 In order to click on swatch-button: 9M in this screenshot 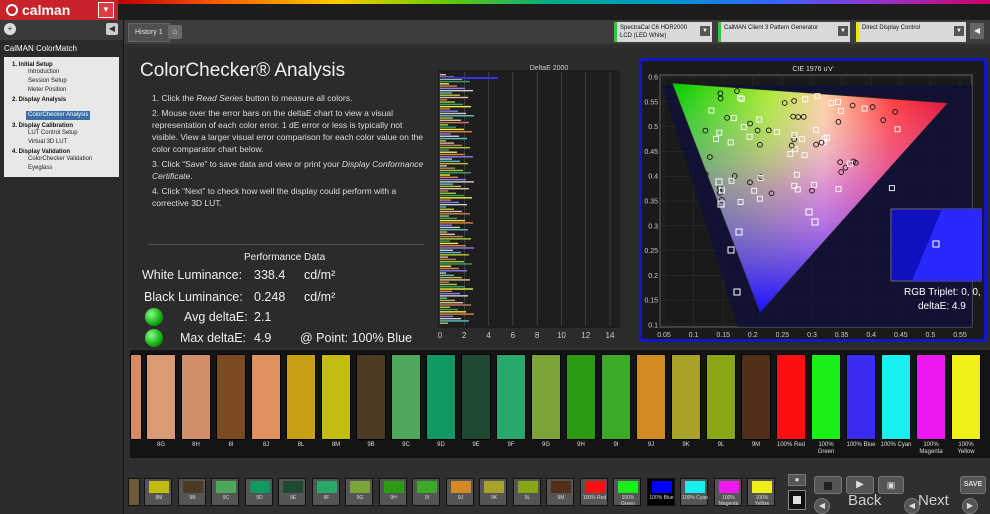, I will do `click(560, 492)`.